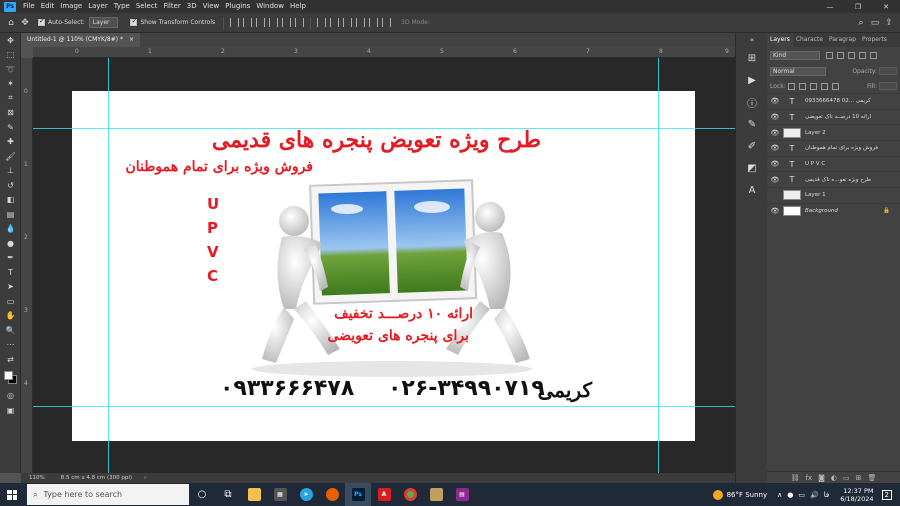 Image resolution: width=900 pixels, height=506 pixels. Describe the element at coordinates (192, 6) in the screenshot. I see `menu-3d: 3D` at that location.